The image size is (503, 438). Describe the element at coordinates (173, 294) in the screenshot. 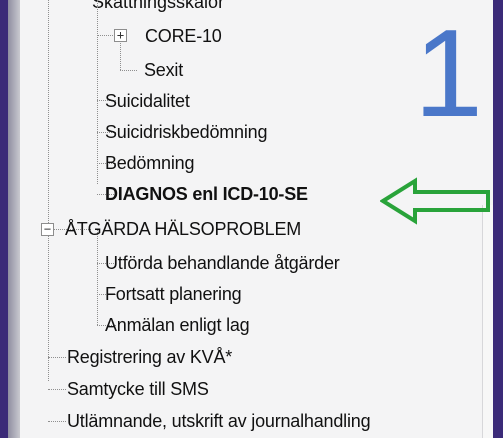

I see `tree-item-fortsatt-planering: Fortsatt planering` at that location.